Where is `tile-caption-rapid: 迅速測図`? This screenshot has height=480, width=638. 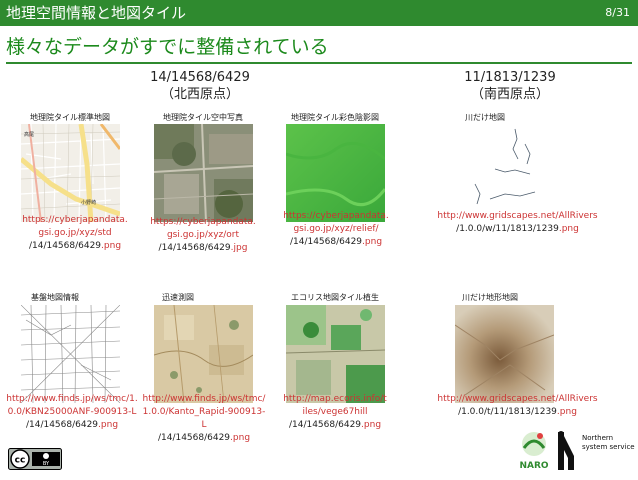
tile-caption-rapid: 迅速測図 is located at coordinates (178, 297).